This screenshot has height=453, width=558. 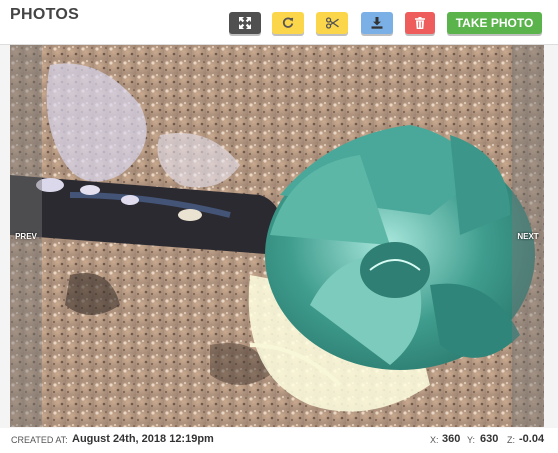 I want to click on y-value: 630, so click(x=489, y=439).